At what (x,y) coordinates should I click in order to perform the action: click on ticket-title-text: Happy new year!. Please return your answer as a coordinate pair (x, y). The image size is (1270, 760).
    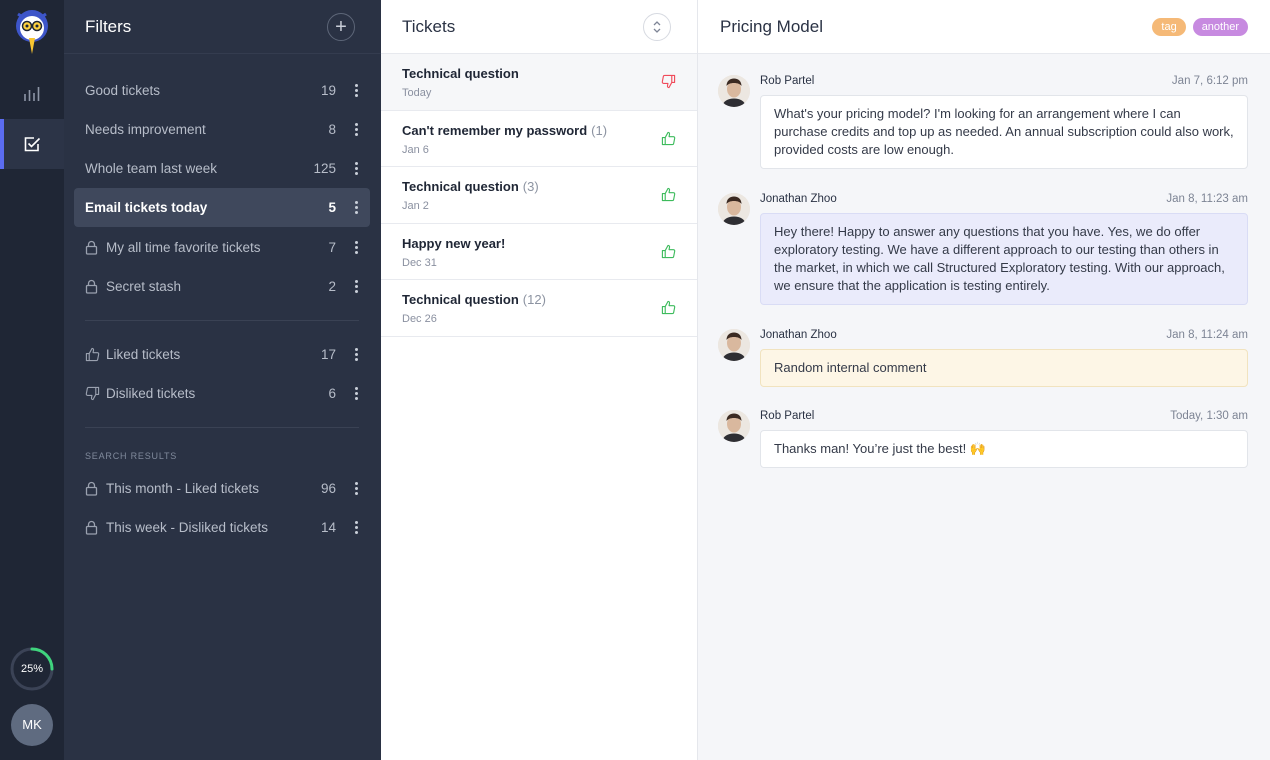
    Looking at the image, I should click on (454, 243).